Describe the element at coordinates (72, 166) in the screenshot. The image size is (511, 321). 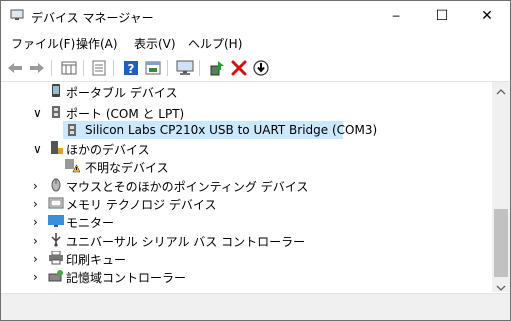
I see `warning-device-icon` at that location.